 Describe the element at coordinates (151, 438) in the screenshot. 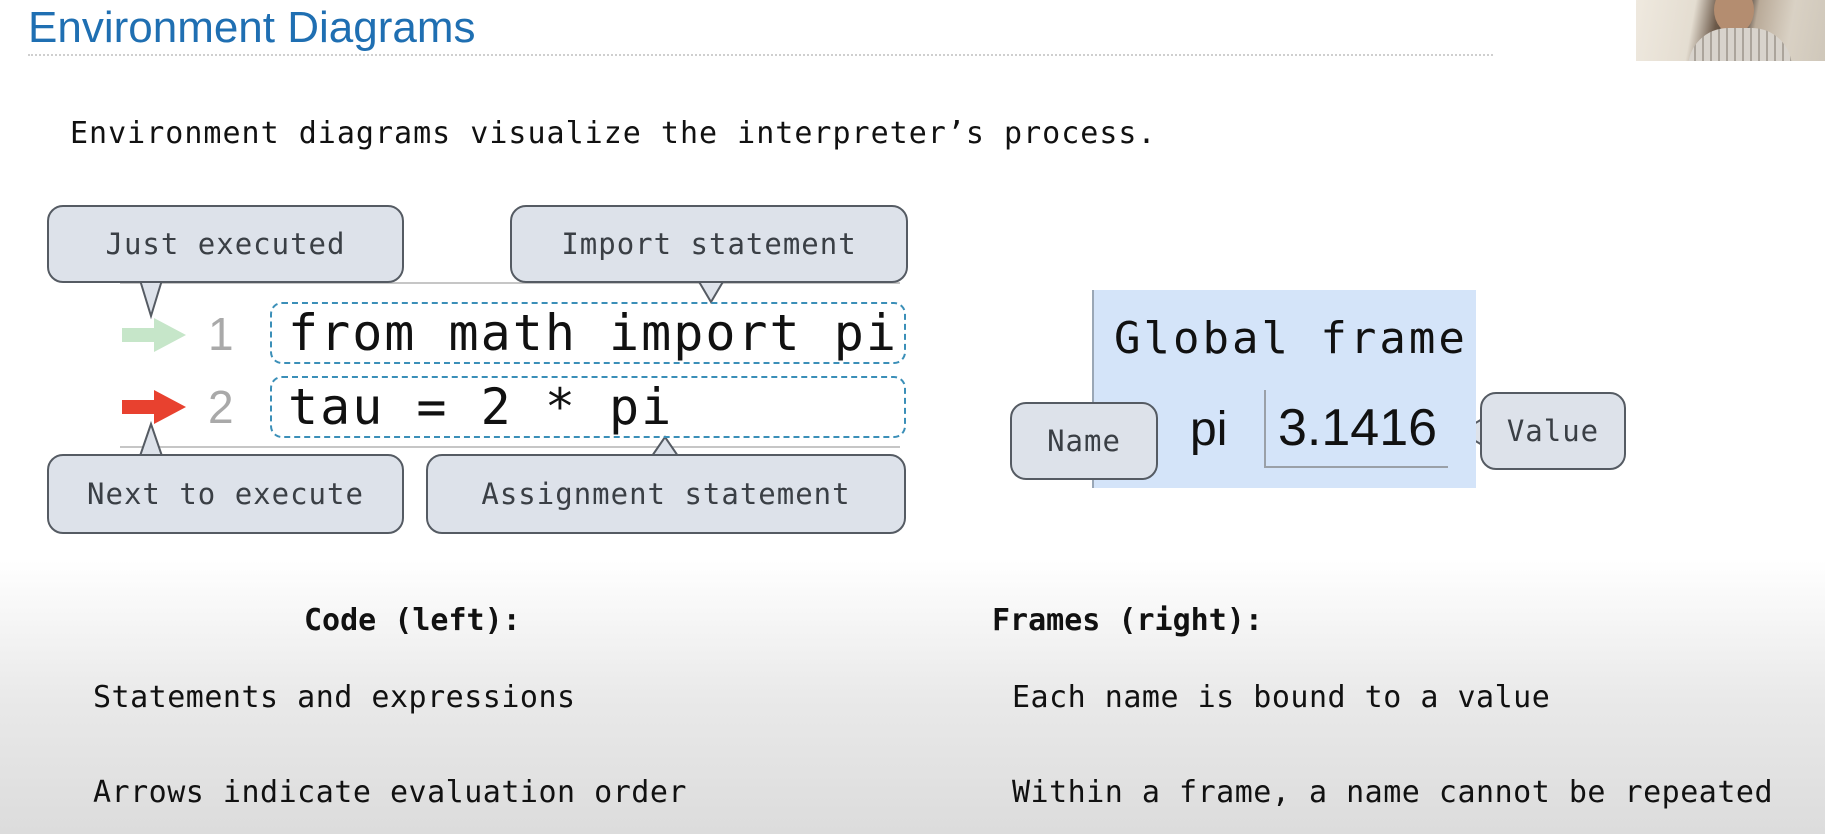

I see `next-to-execute-pointer` at that location.